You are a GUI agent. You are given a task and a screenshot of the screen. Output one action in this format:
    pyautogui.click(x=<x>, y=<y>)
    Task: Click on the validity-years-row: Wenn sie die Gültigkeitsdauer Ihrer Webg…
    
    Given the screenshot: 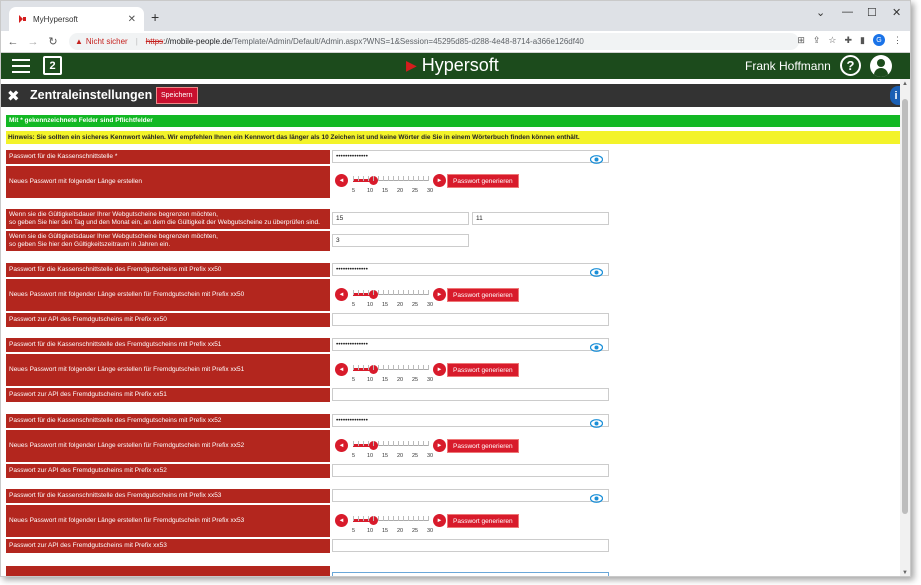 What is the action you would take?
    pyautogui.click(x=453, y=241)
    